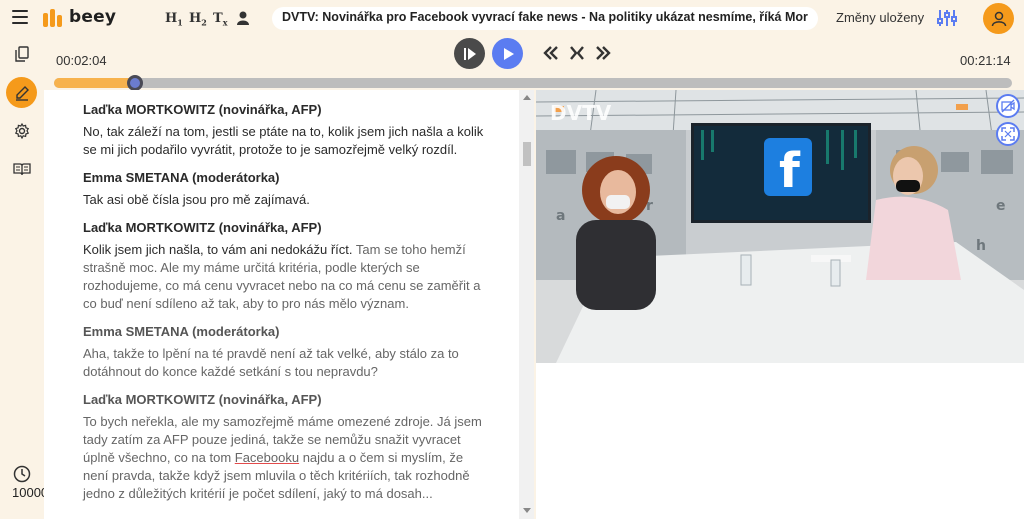  I want to click on save-status: Změny uloženy, so click(880, 17).